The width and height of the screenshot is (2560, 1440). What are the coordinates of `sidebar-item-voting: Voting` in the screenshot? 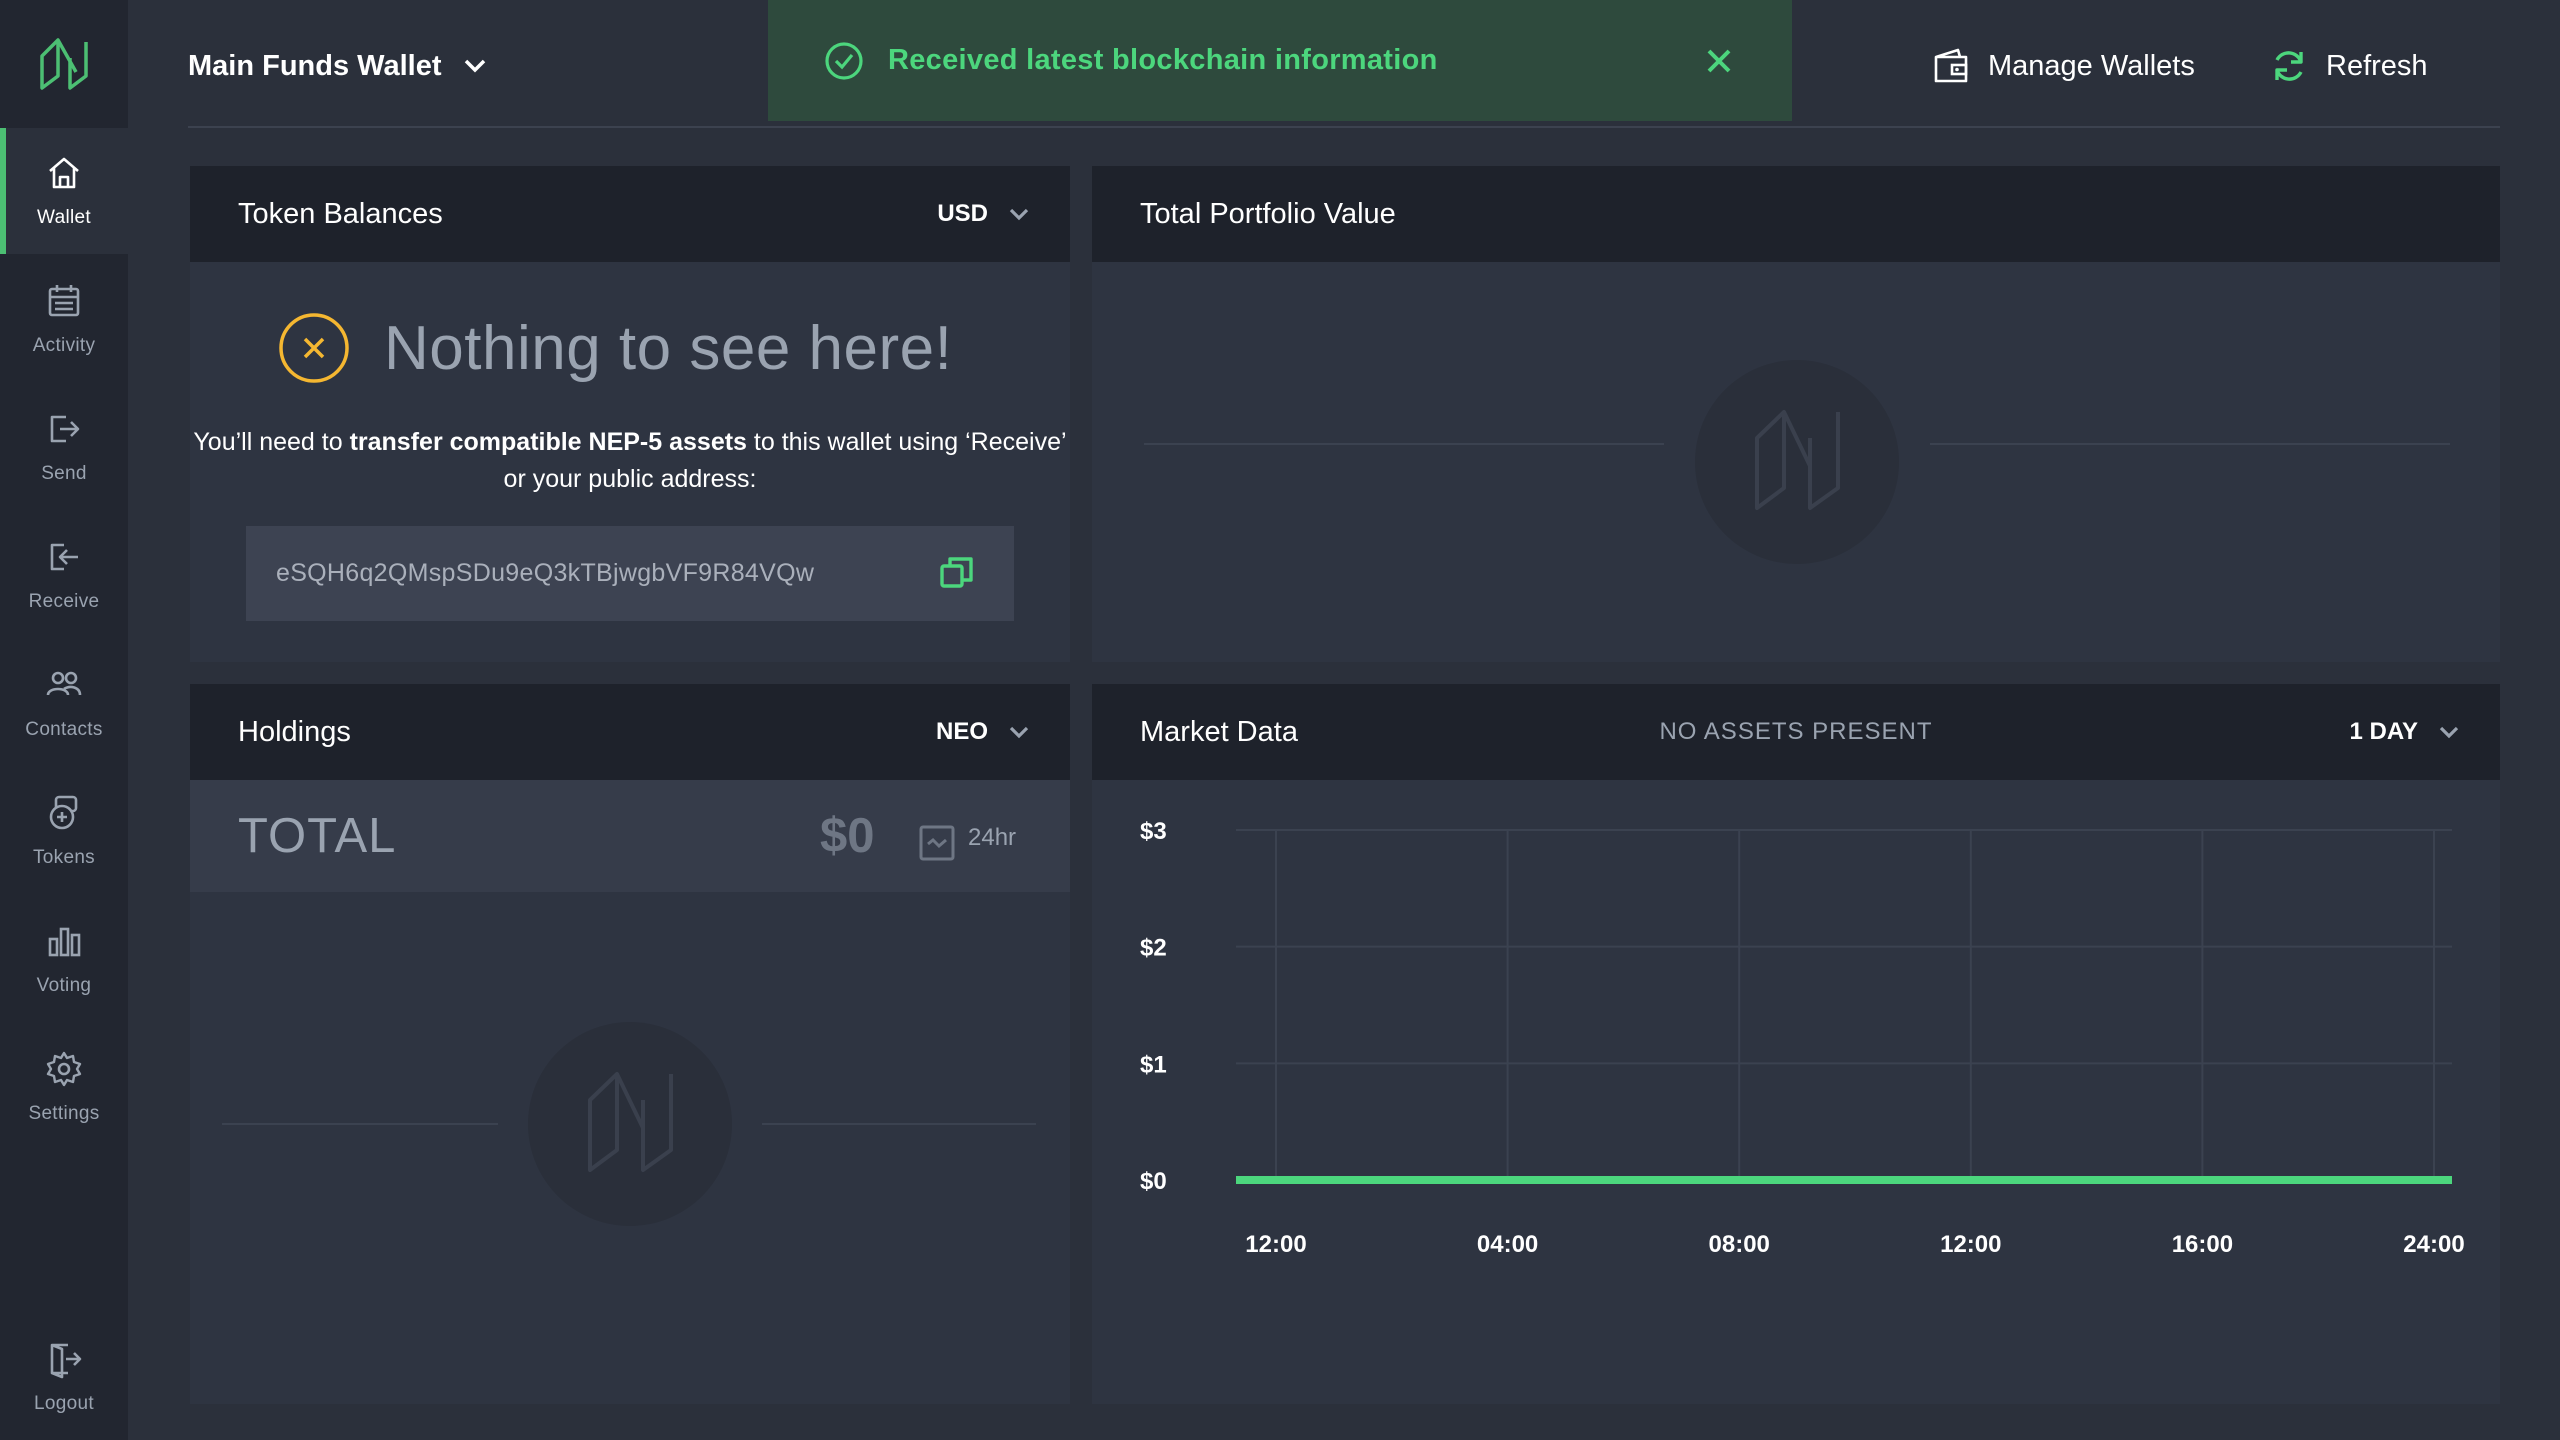 It's located at (64, 959).